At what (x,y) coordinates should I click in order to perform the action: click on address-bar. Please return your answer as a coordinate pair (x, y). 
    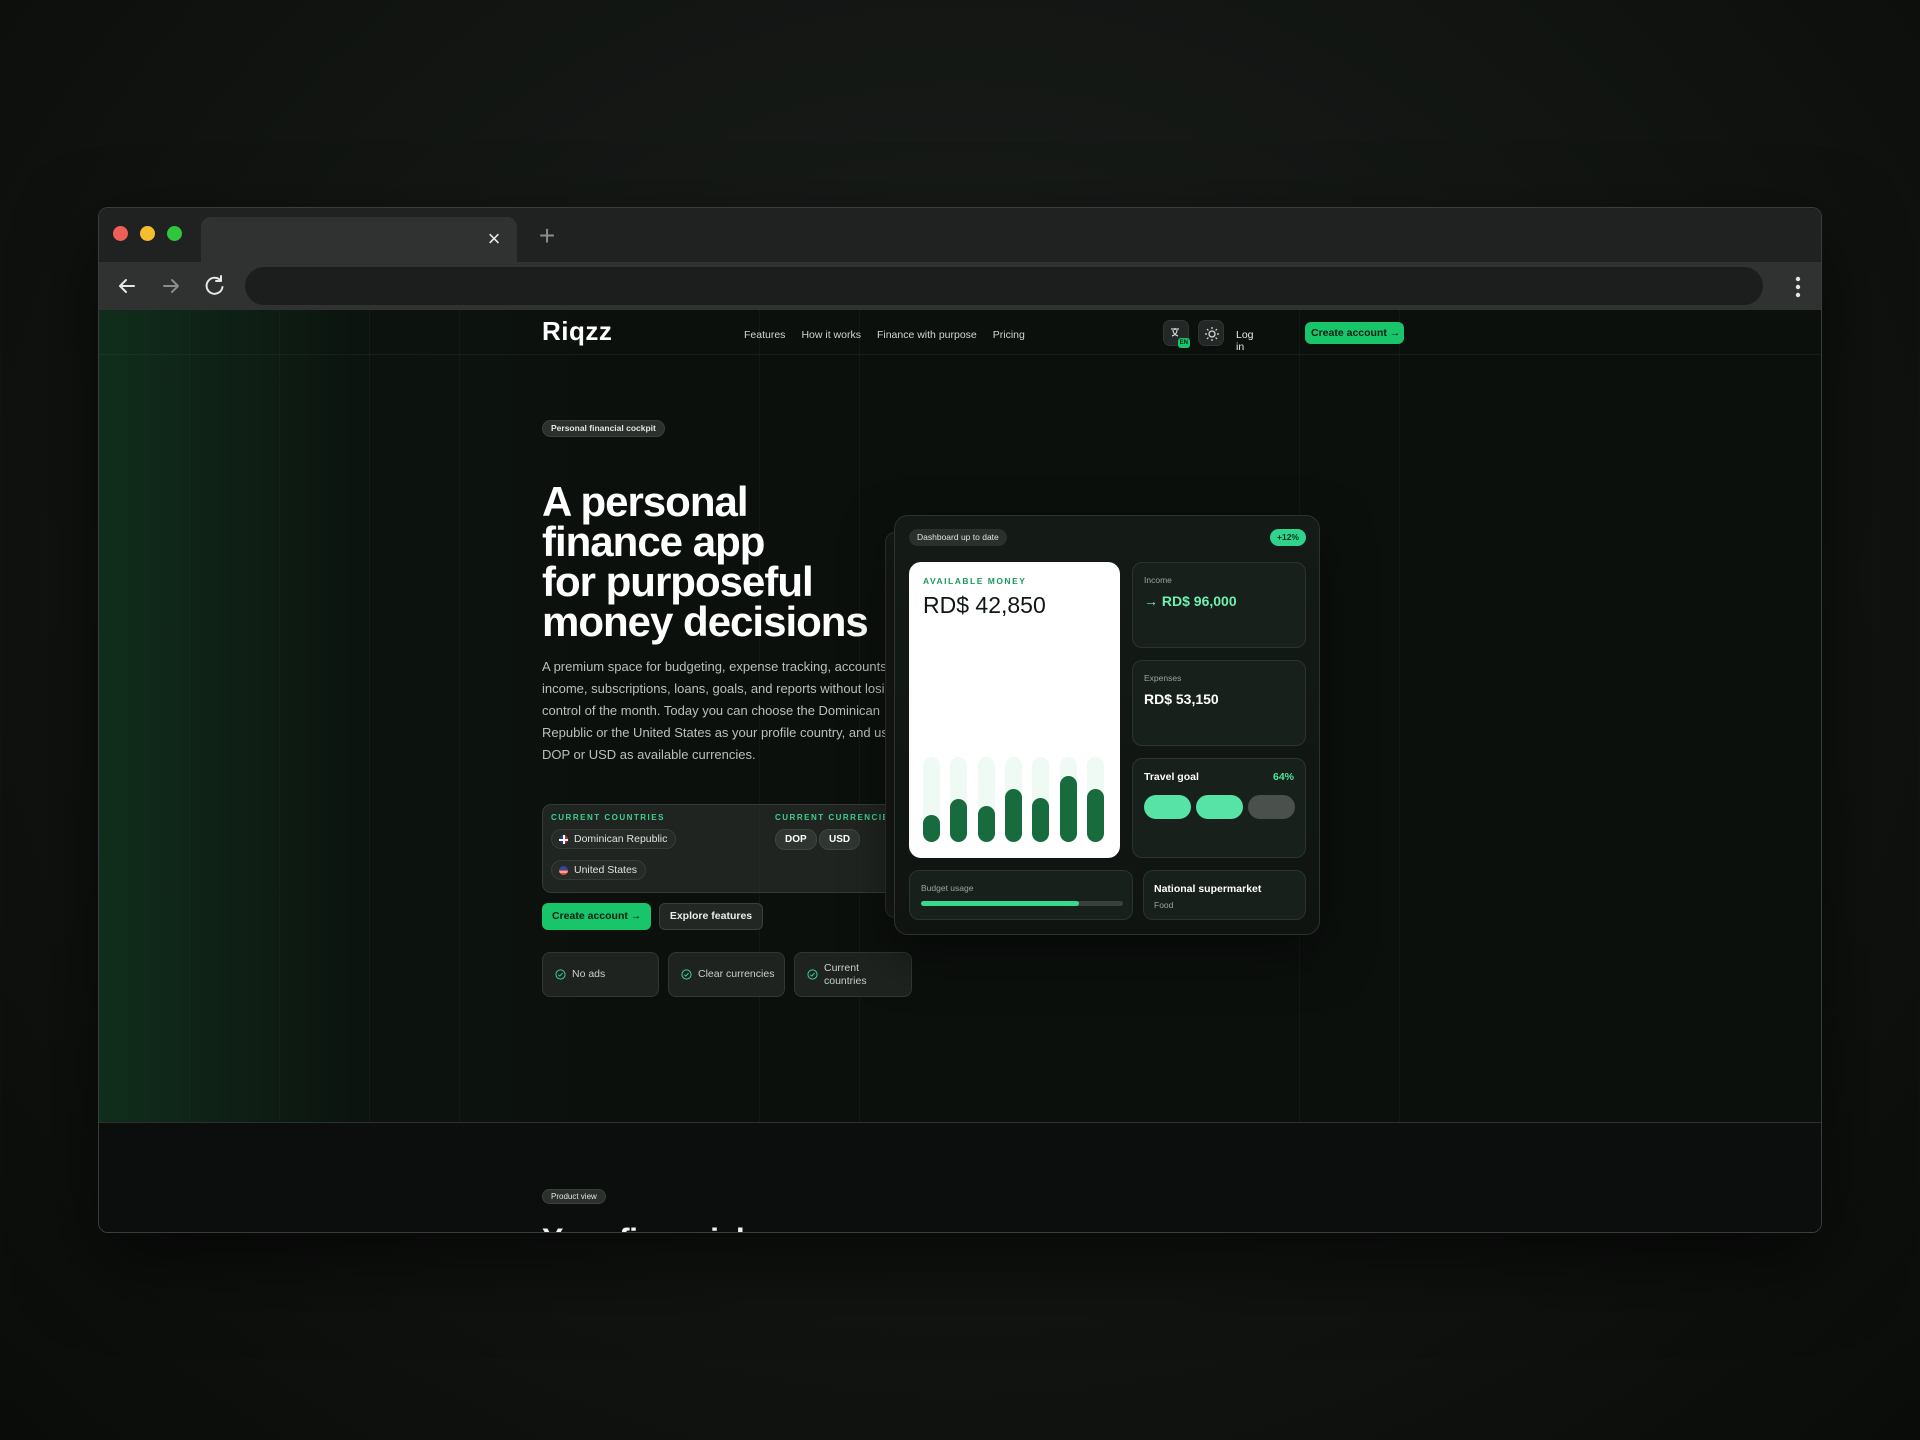
    Looking at the image, I should click on (1004, 286).